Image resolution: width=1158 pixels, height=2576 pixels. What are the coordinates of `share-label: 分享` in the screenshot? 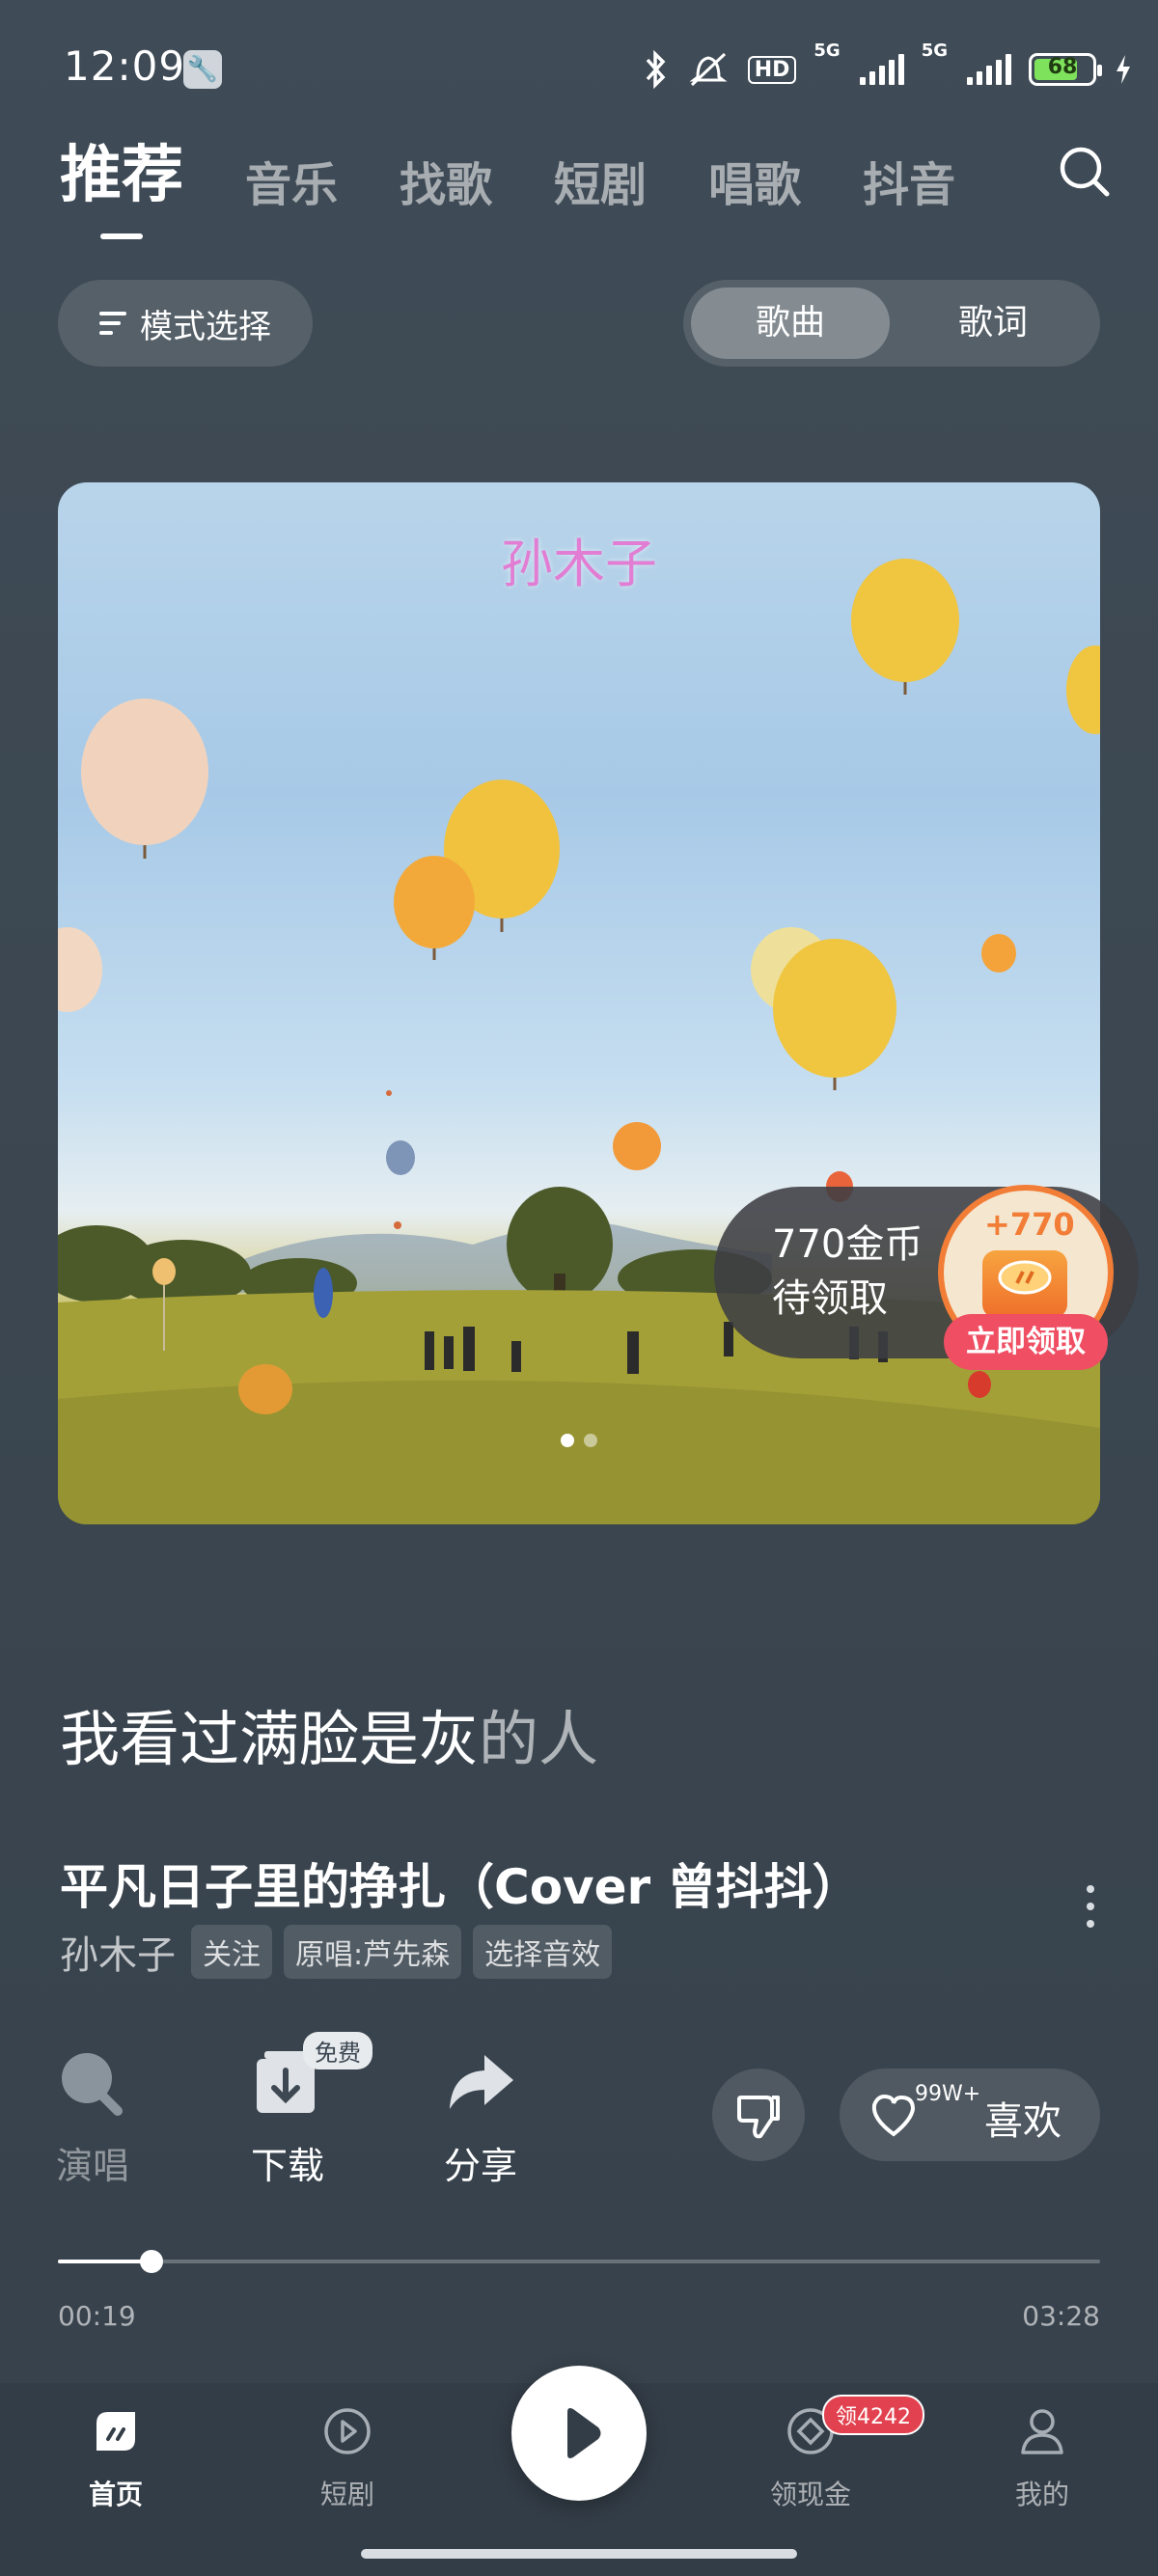 It's located at (480, 2166).